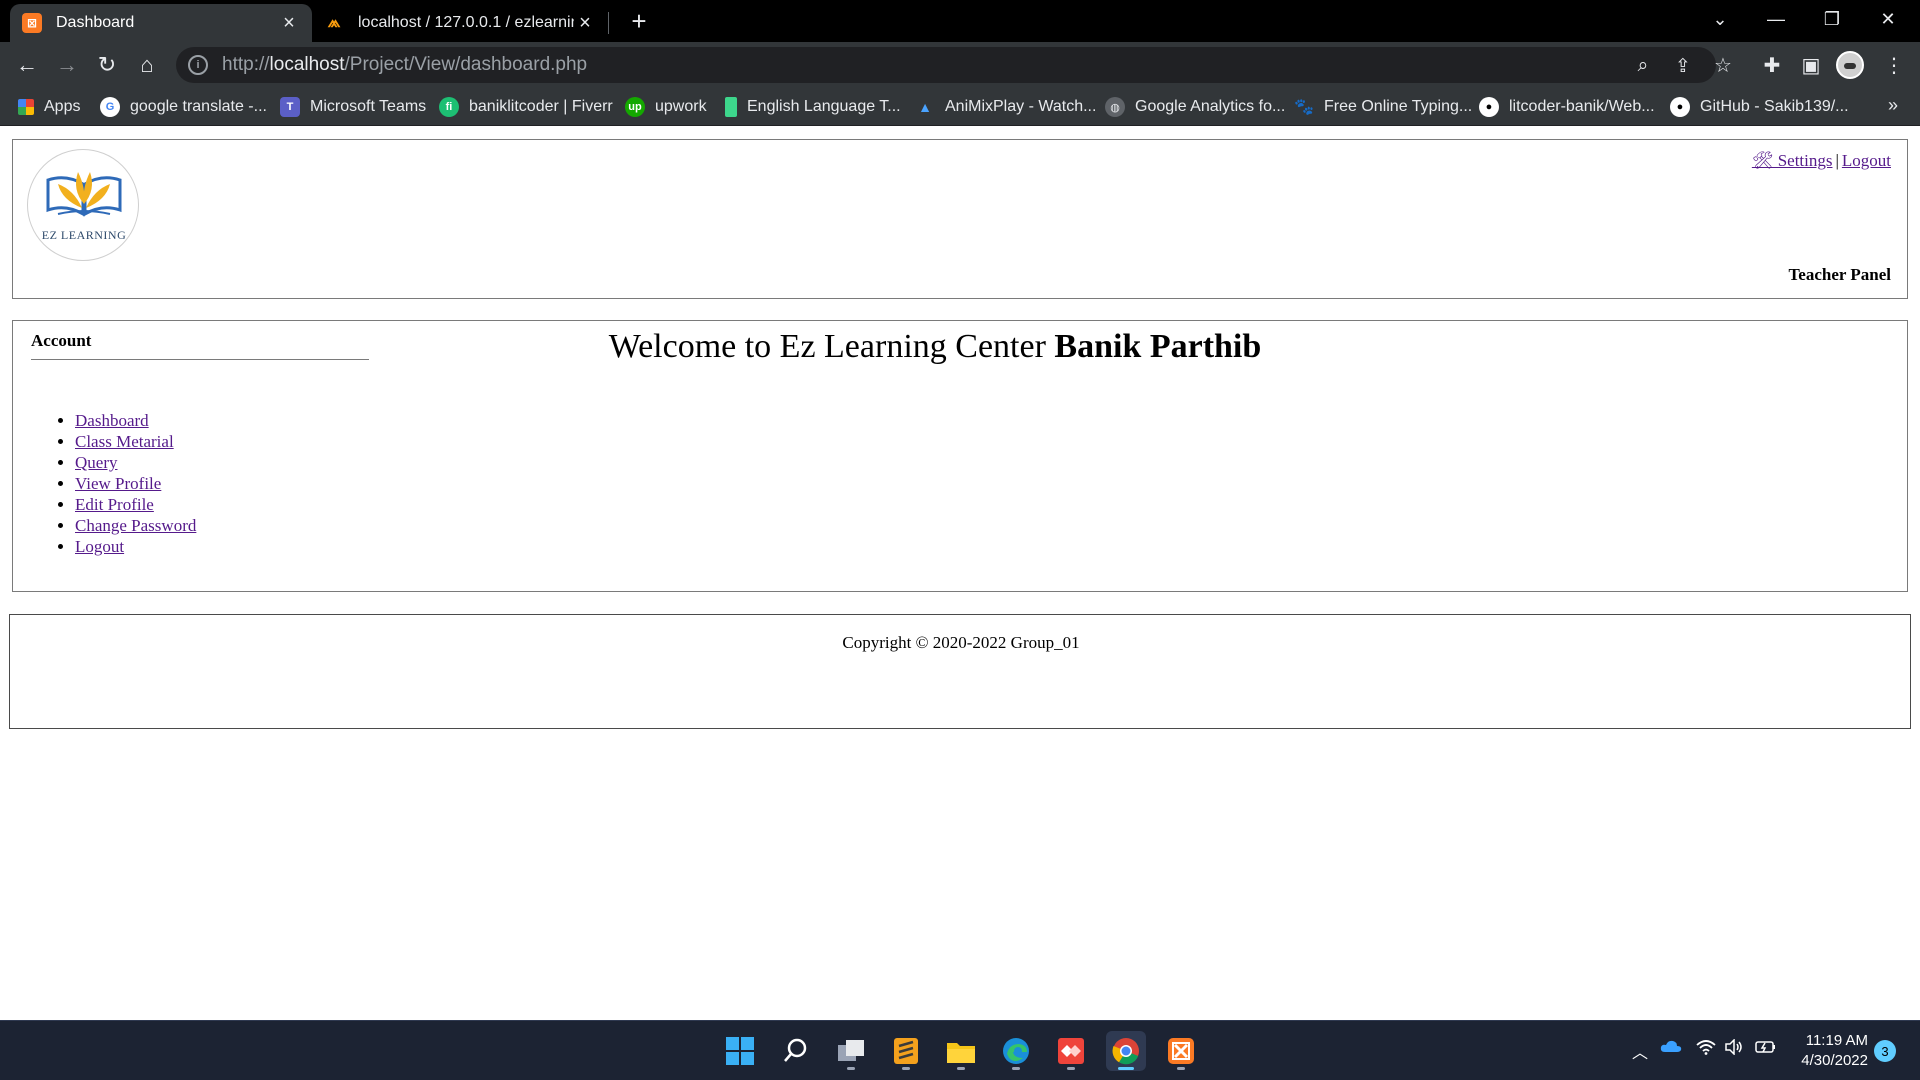 Image resolution: width=1920 pixels, height=1080 pixels. What do you see at coordinates (1723, 65) in the screenshot?
I see `bookmark-star-icon: ☆` at bounding box center [1723, 65].